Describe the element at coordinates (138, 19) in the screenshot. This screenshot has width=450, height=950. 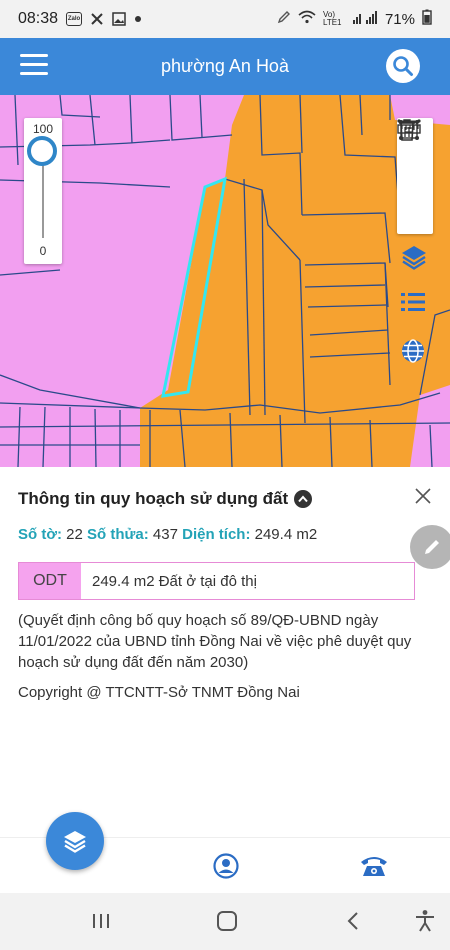
I see `notification-dot-icon` at that location.